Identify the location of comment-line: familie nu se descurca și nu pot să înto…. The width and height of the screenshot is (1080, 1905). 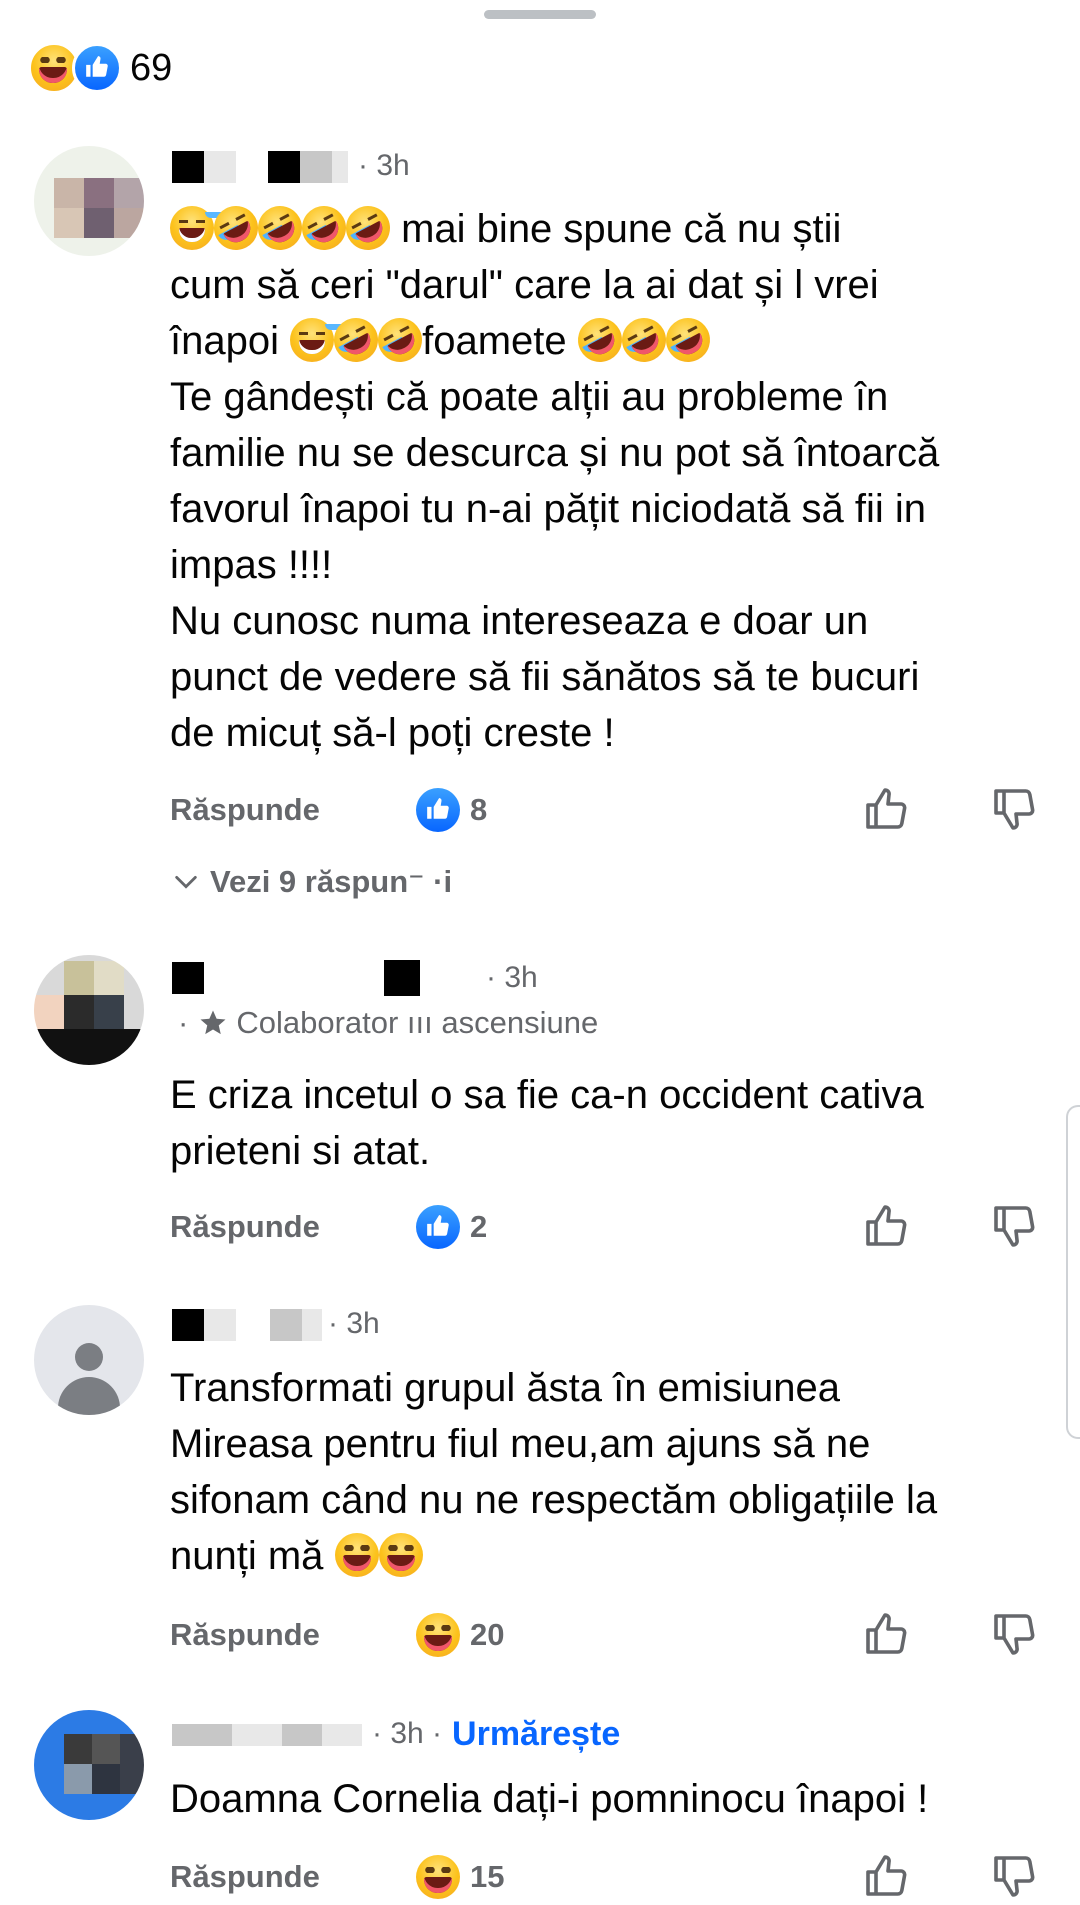
(610, 453).